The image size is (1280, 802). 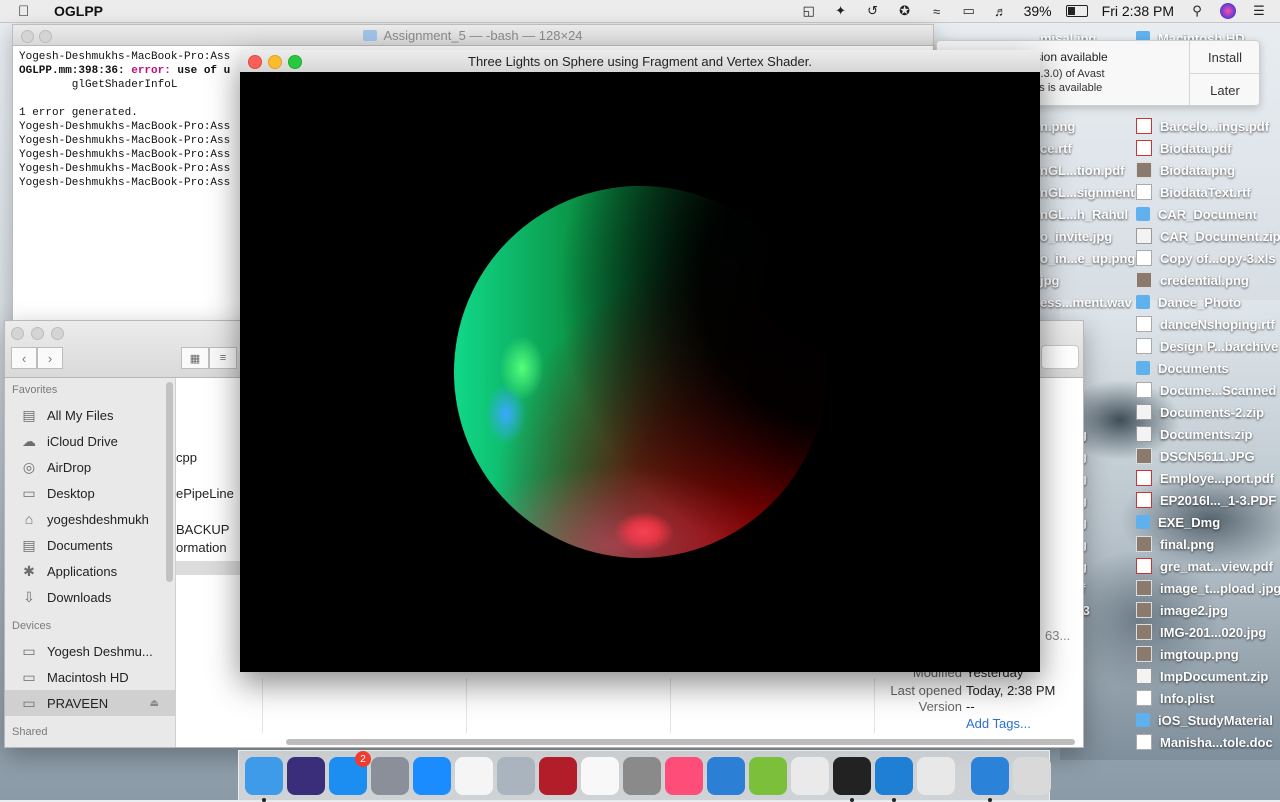 What do you see at coordinates (1192, 280) in the screenshot?
I see `desktop-file: credential.png` at bounding box center [1192, 280].